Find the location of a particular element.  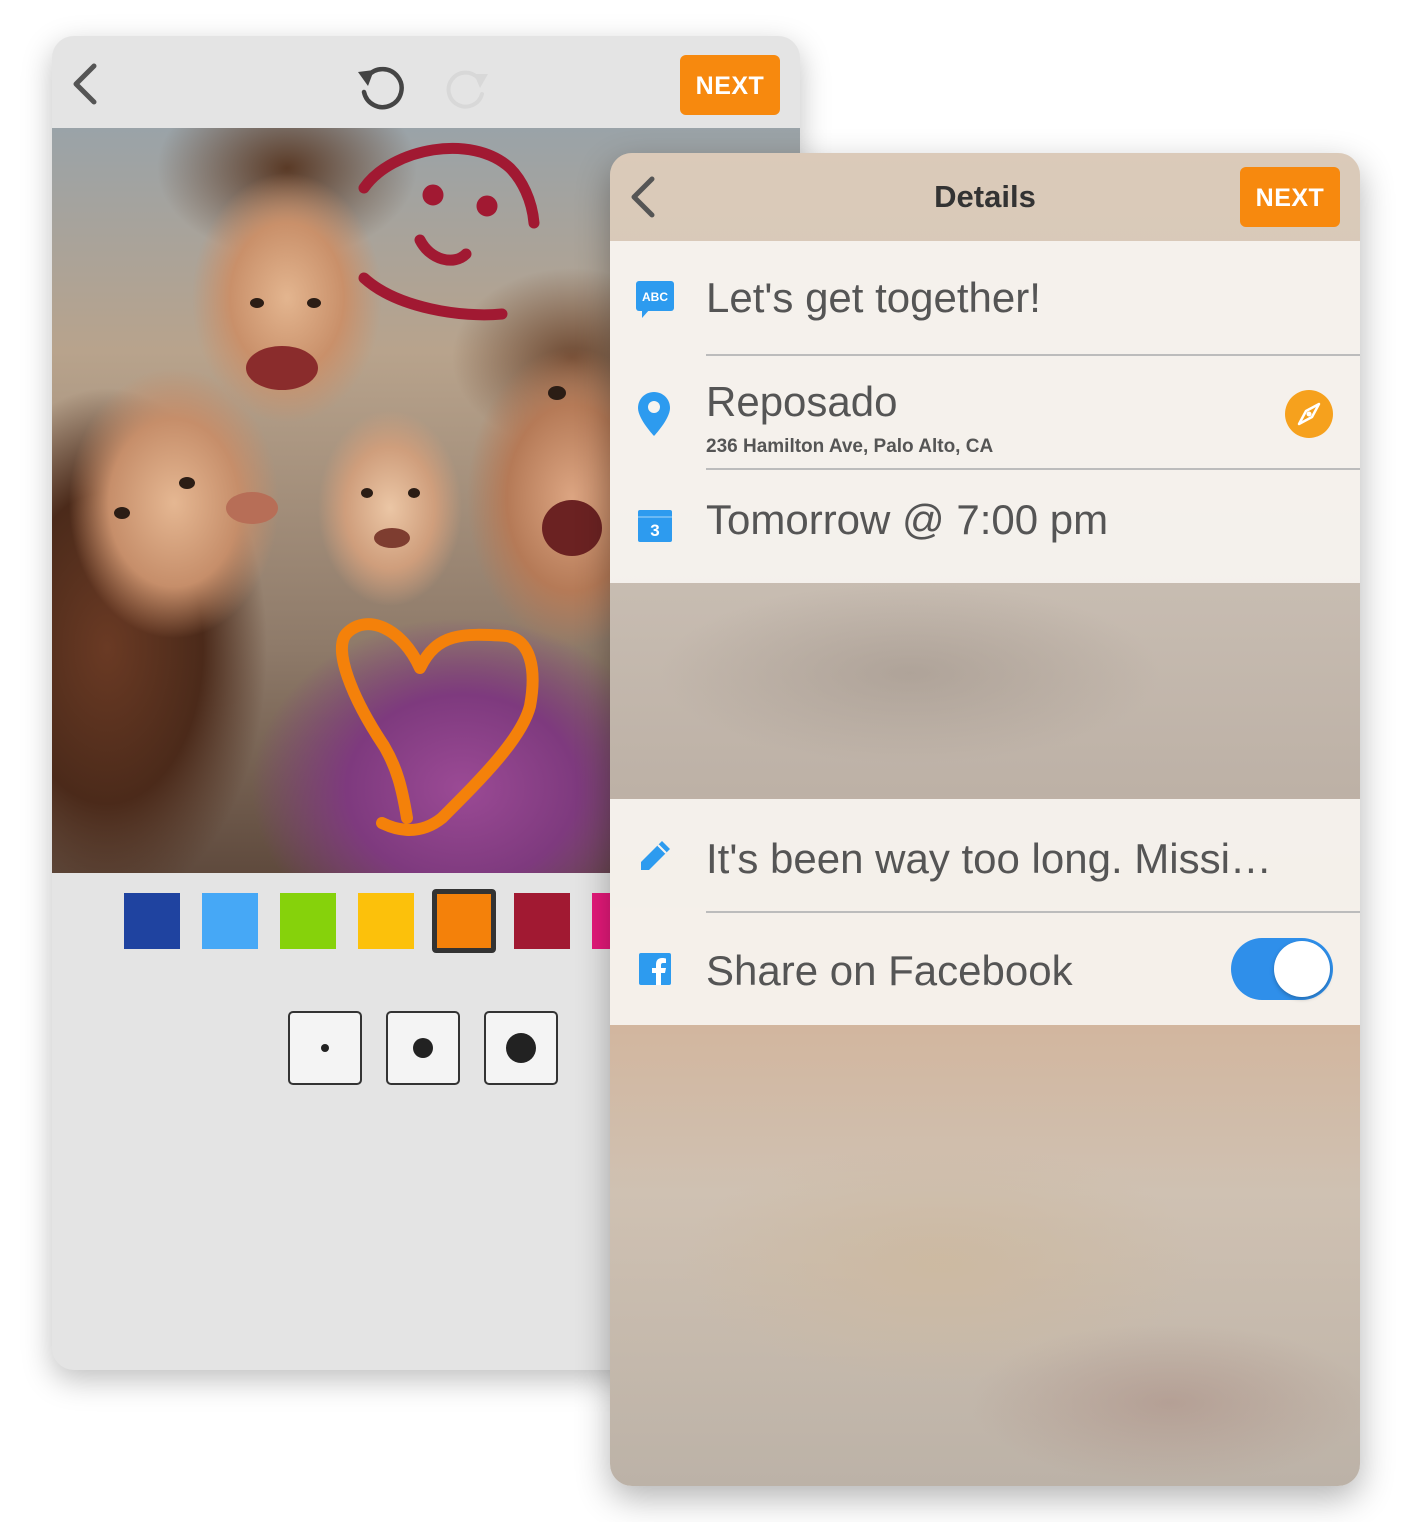

medium-dot-icon is located at coordinates (423, 1048).